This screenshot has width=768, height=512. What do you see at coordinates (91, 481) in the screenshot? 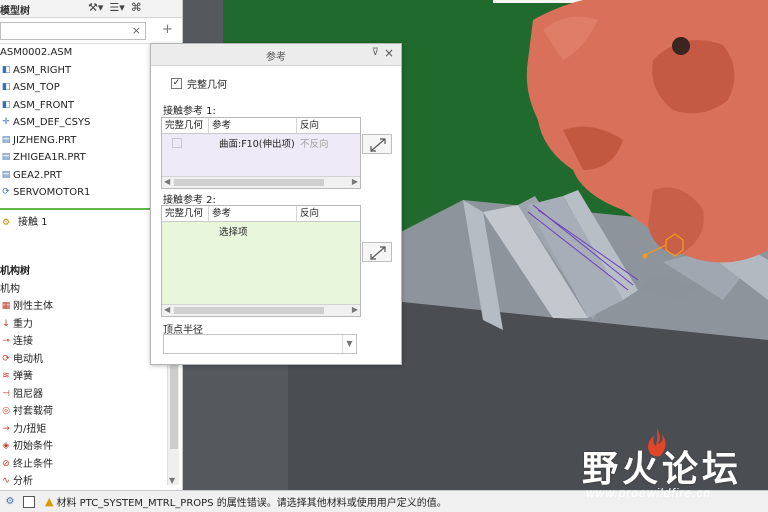
I see `mechanism-tree-item: ∿ 分析` at bounding box center [91, 481].